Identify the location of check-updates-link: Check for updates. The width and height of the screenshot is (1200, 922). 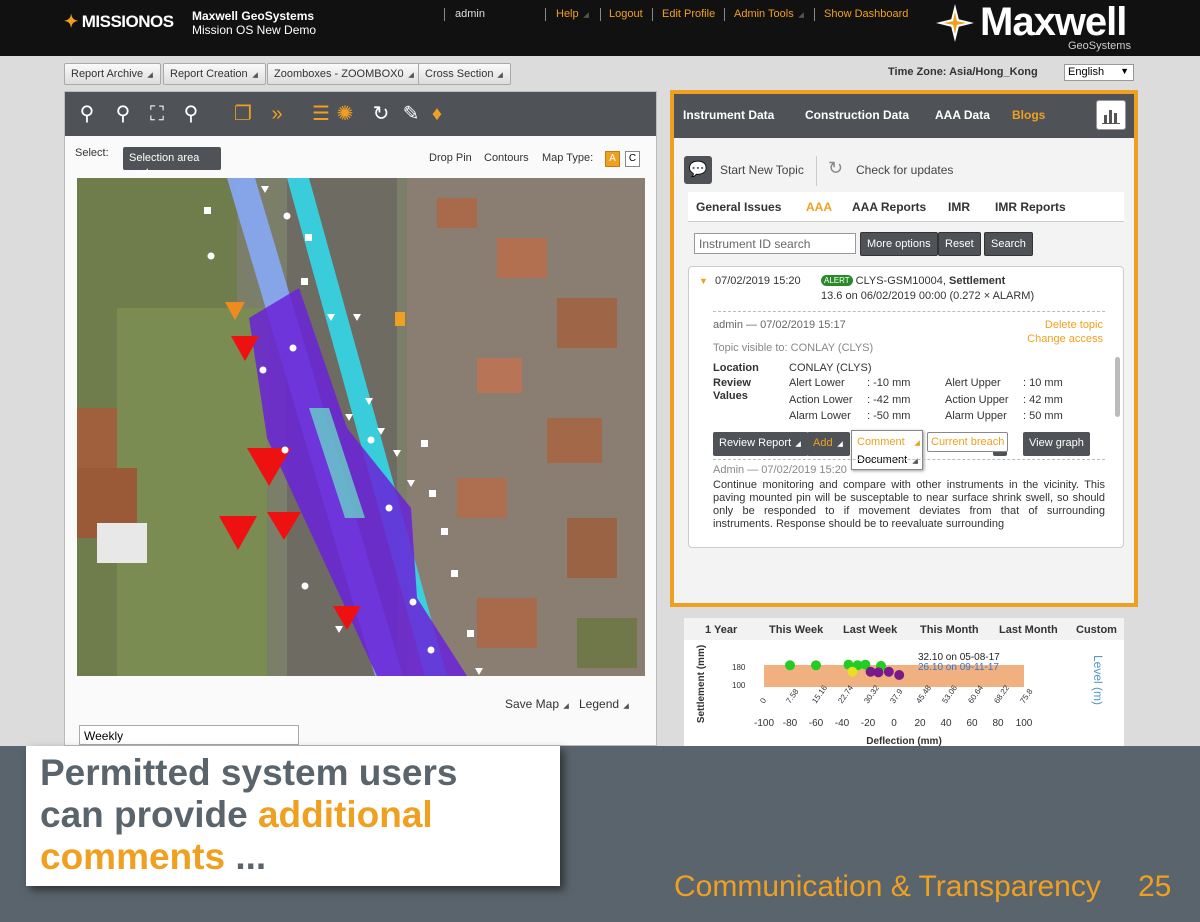
(904, 170).